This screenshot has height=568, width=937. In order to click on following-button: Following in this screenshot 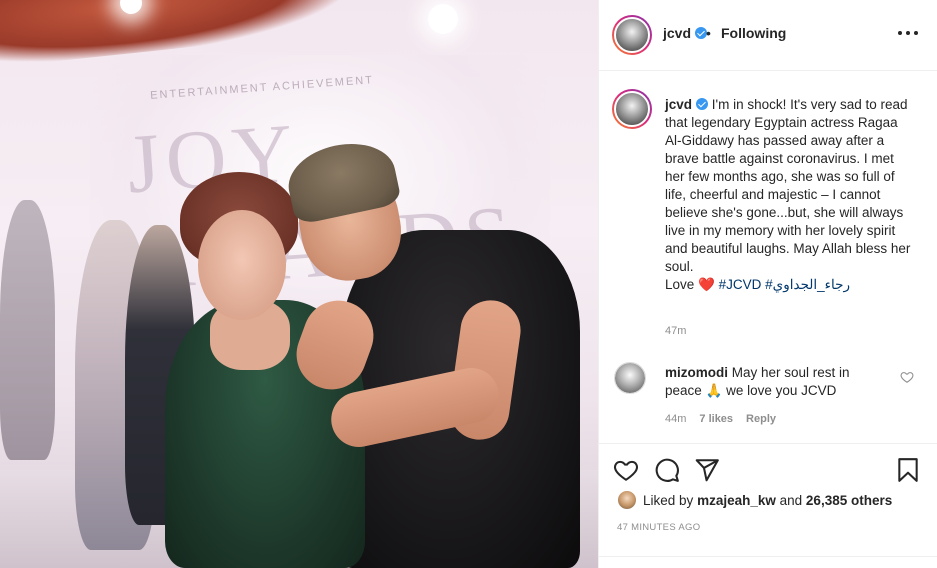, I will do `click(753, 33)`.